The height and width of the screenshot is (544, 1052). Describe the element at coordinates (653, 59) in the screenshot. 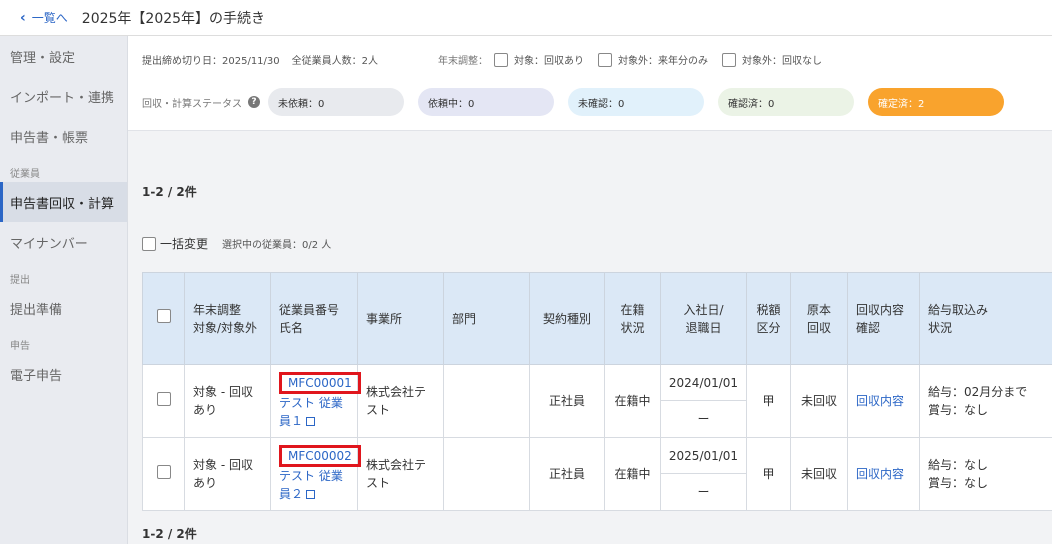

I see `filter-option-next-year: 対象外：来年分のみ` at that location.